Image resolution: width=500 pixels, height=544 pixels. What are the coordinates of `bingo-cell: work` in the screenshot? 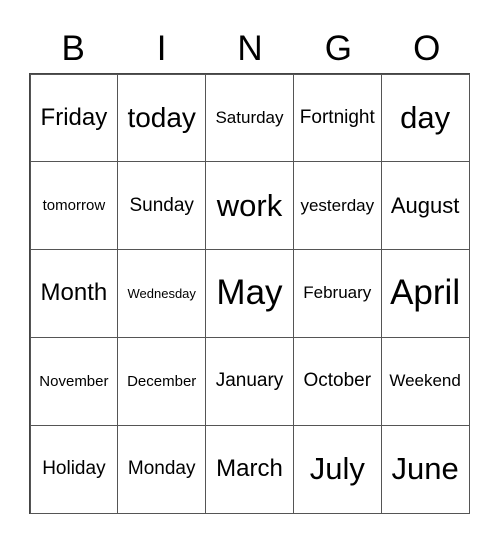 It's located at (249, 206).